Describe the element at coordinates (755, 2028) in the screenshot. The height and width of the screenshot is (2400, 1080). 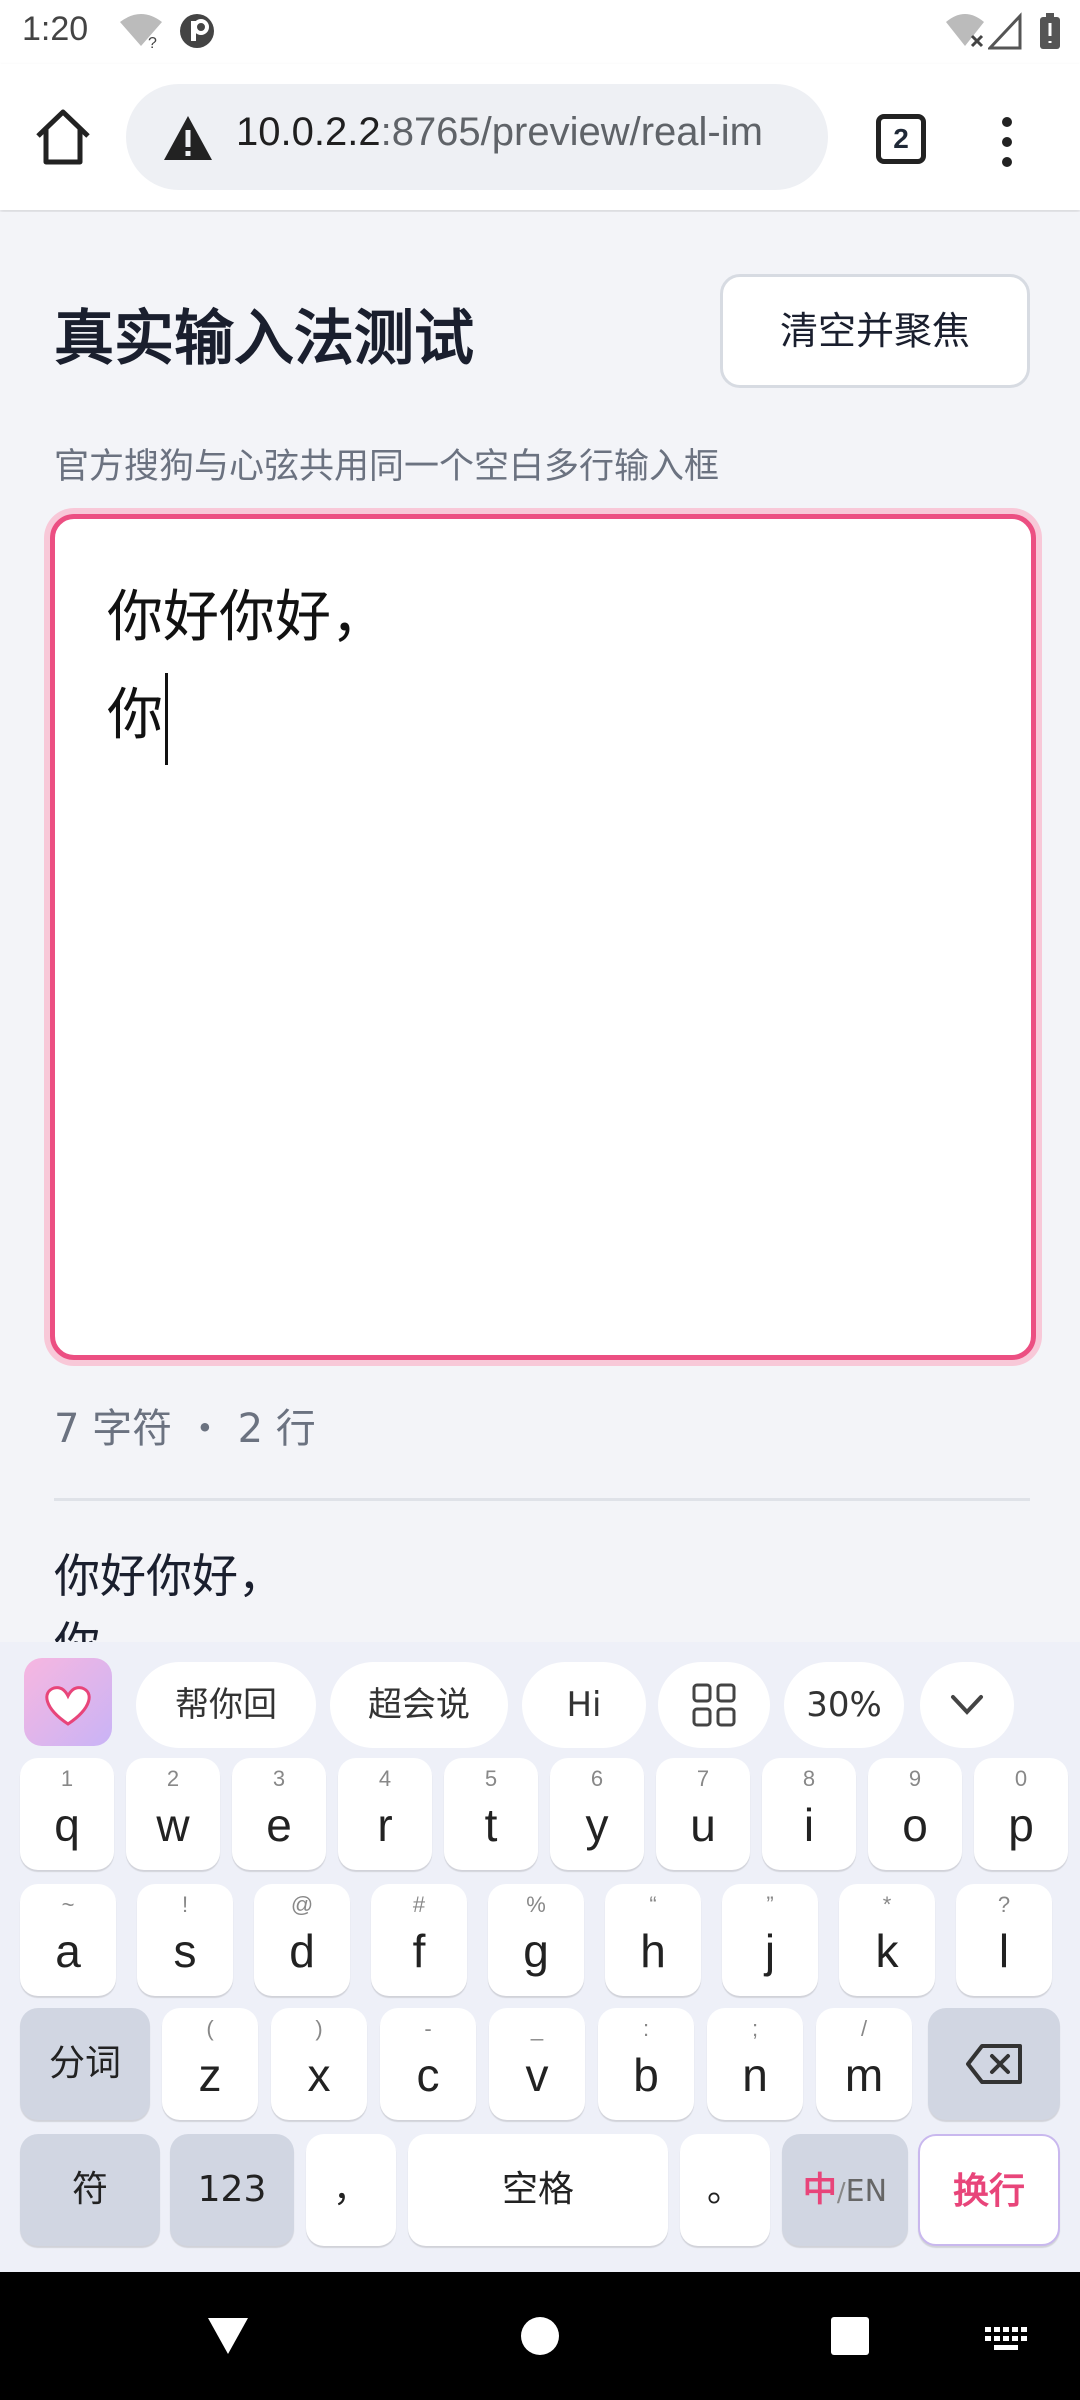
I see `key-hint: ;` at that location.